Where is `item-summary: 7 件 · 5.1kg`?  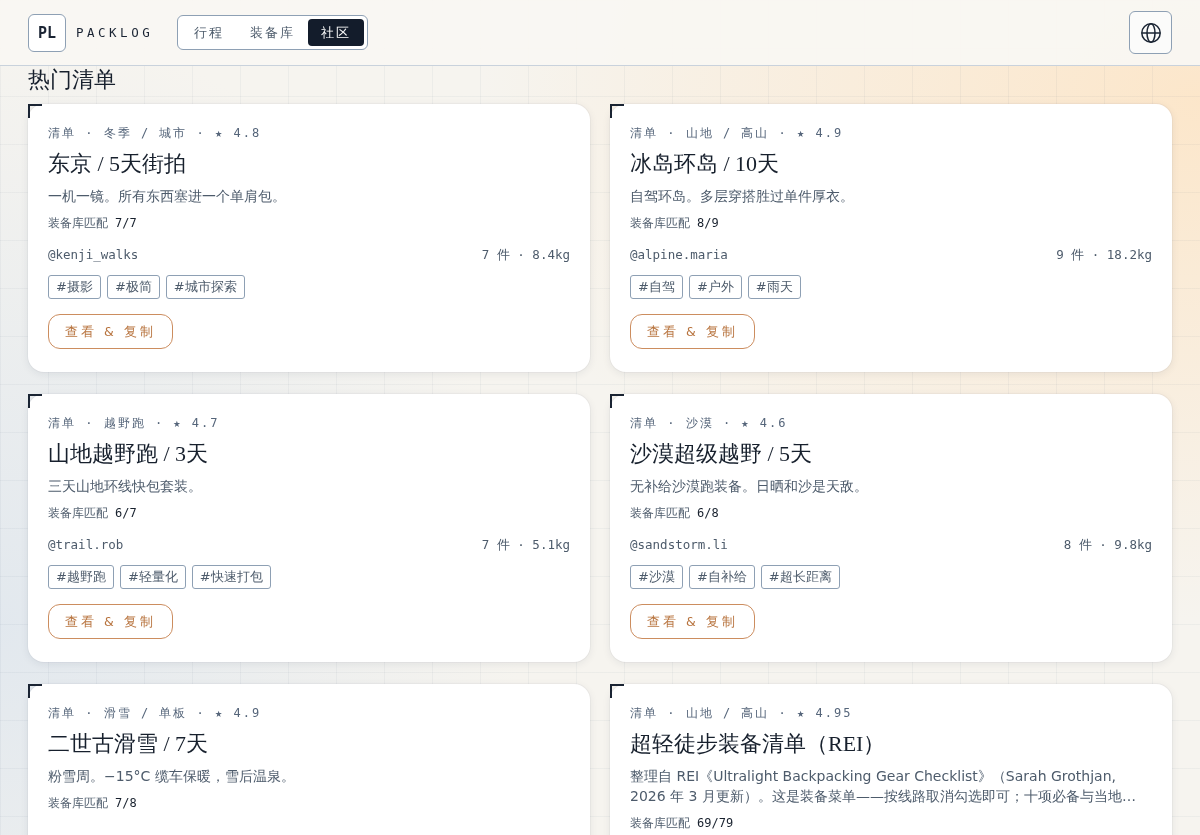 item-summary: 7 件 · 5.1kg is located at coordinates (525, 545).